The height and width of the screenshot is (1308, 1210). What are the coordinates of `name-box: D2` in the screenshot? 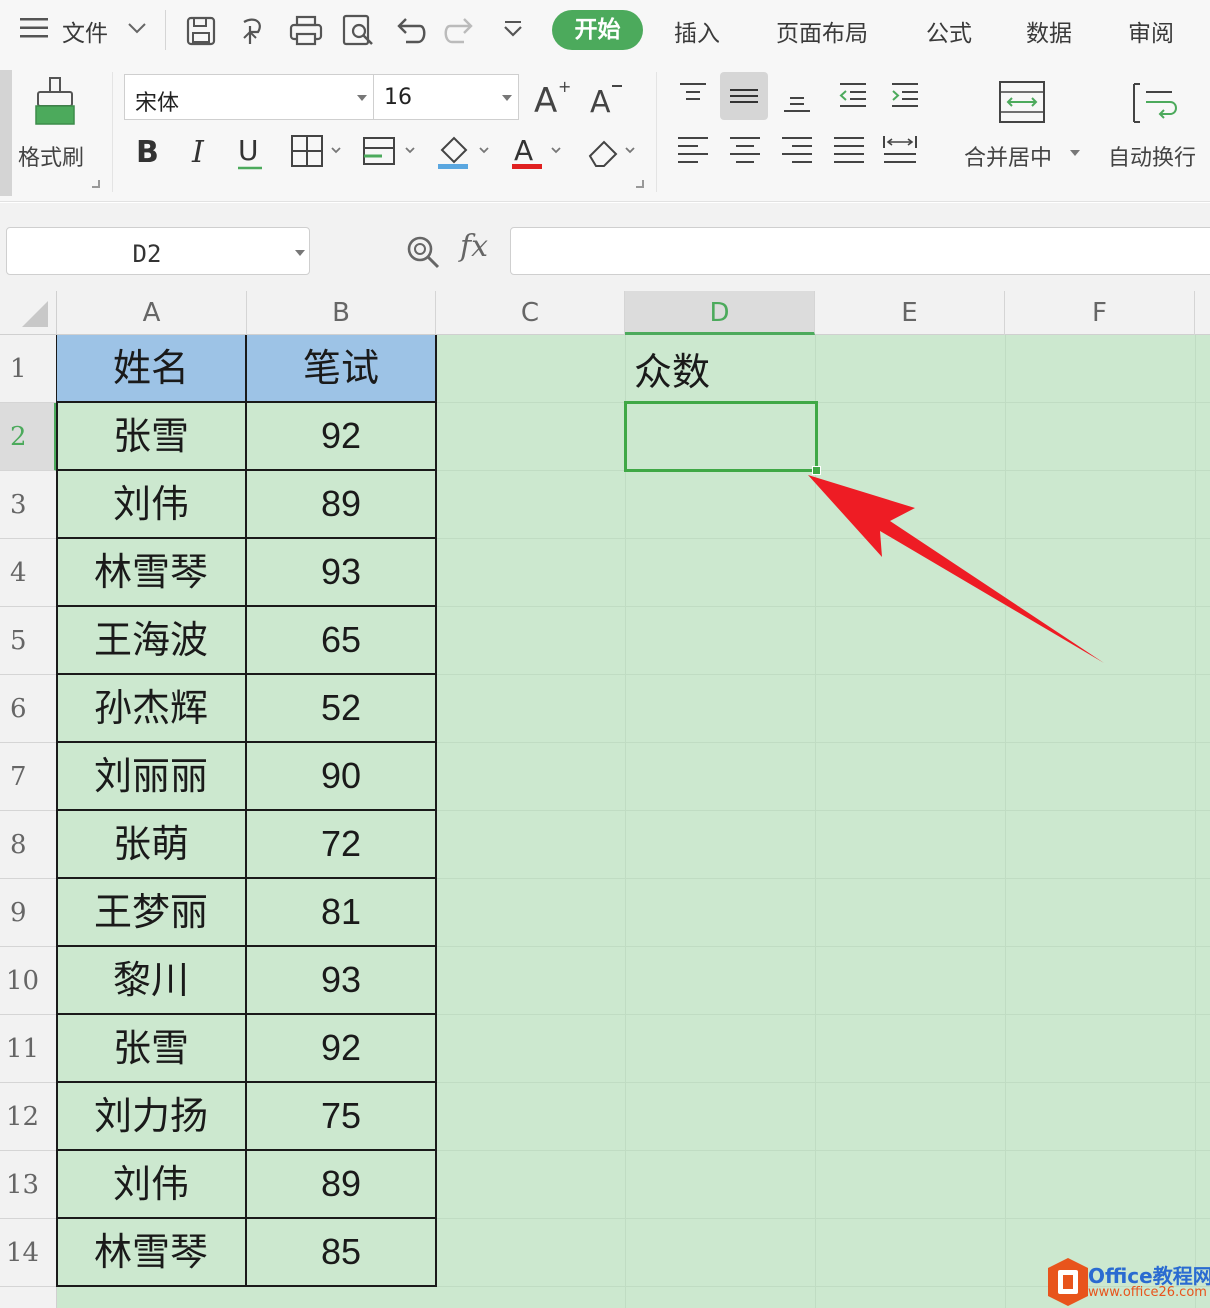 It's located at (158, 251).